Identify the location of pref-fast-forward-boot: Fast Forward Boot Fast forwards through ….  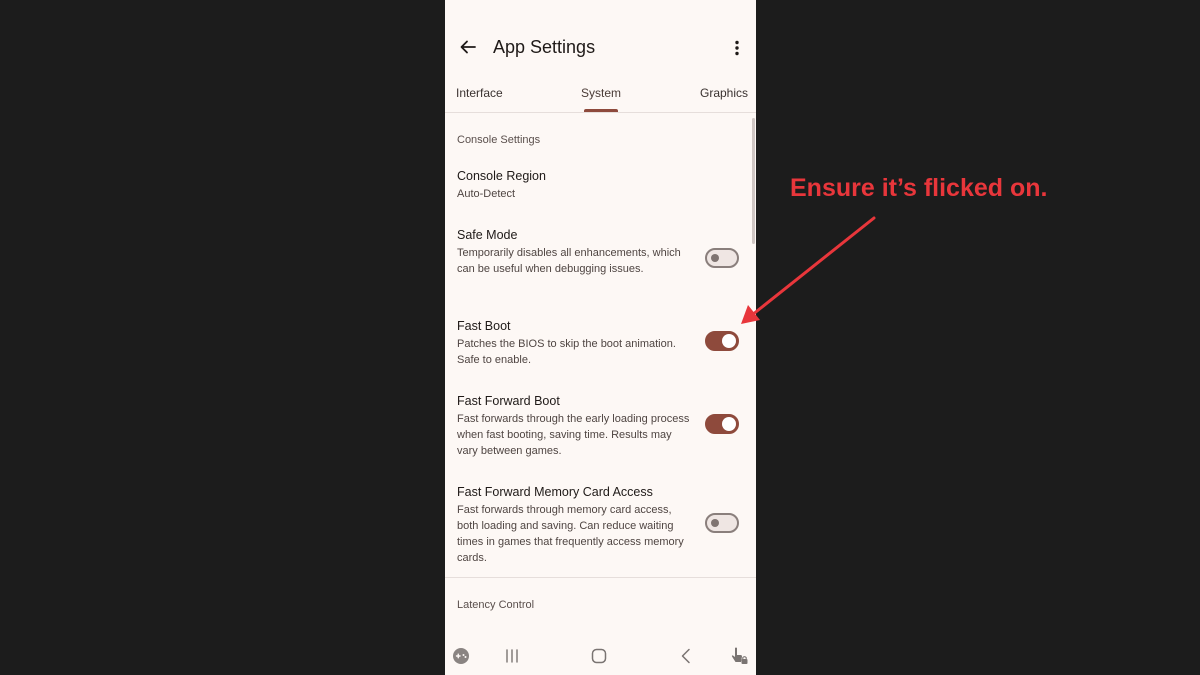
(600, 426).